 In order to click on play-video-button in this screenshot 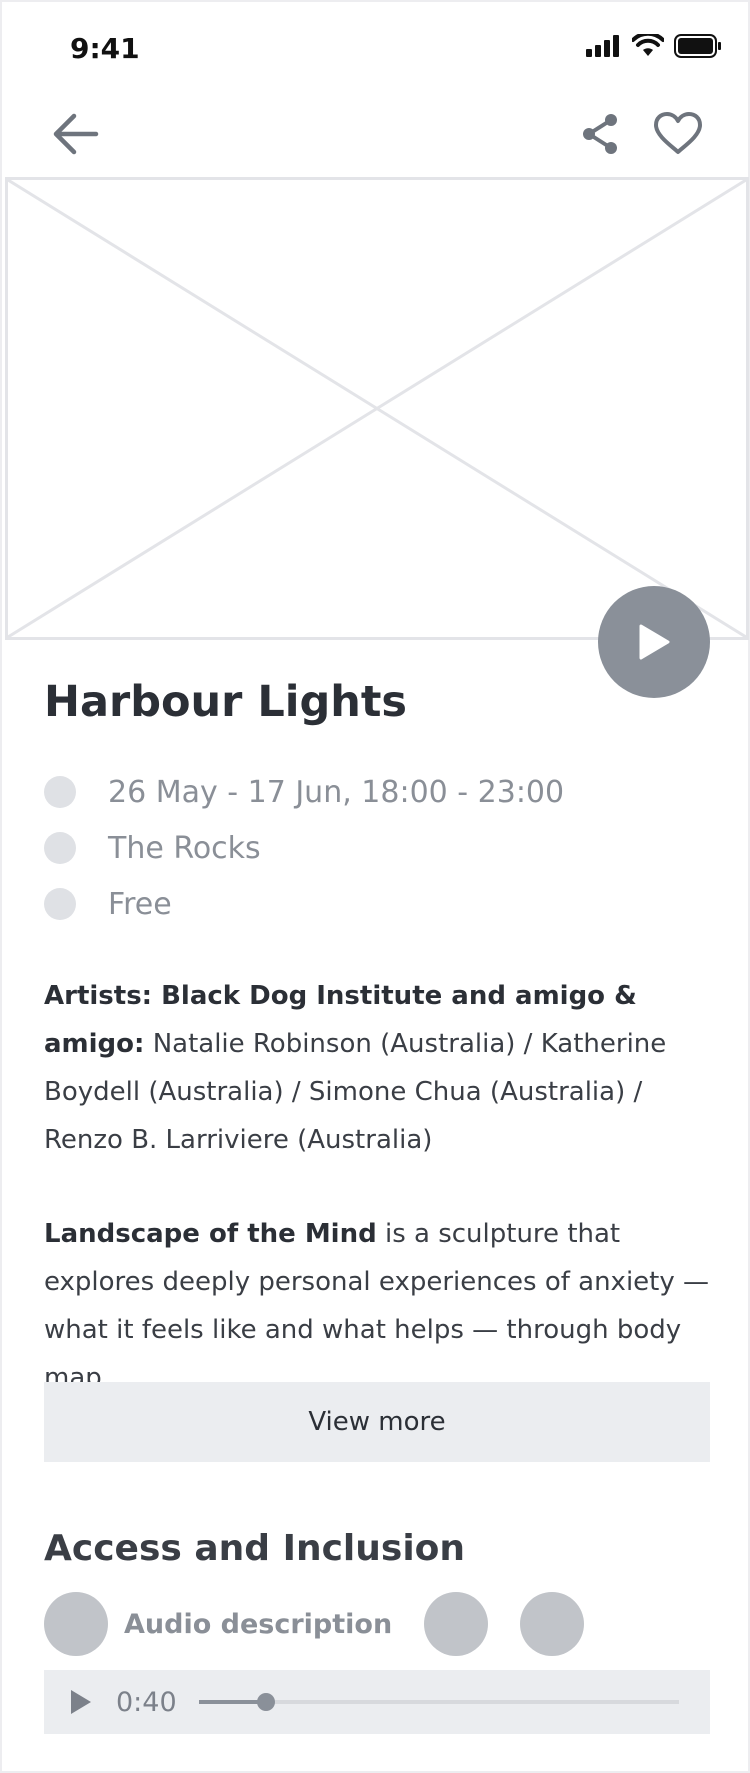, I will do `click(654, 642)`.